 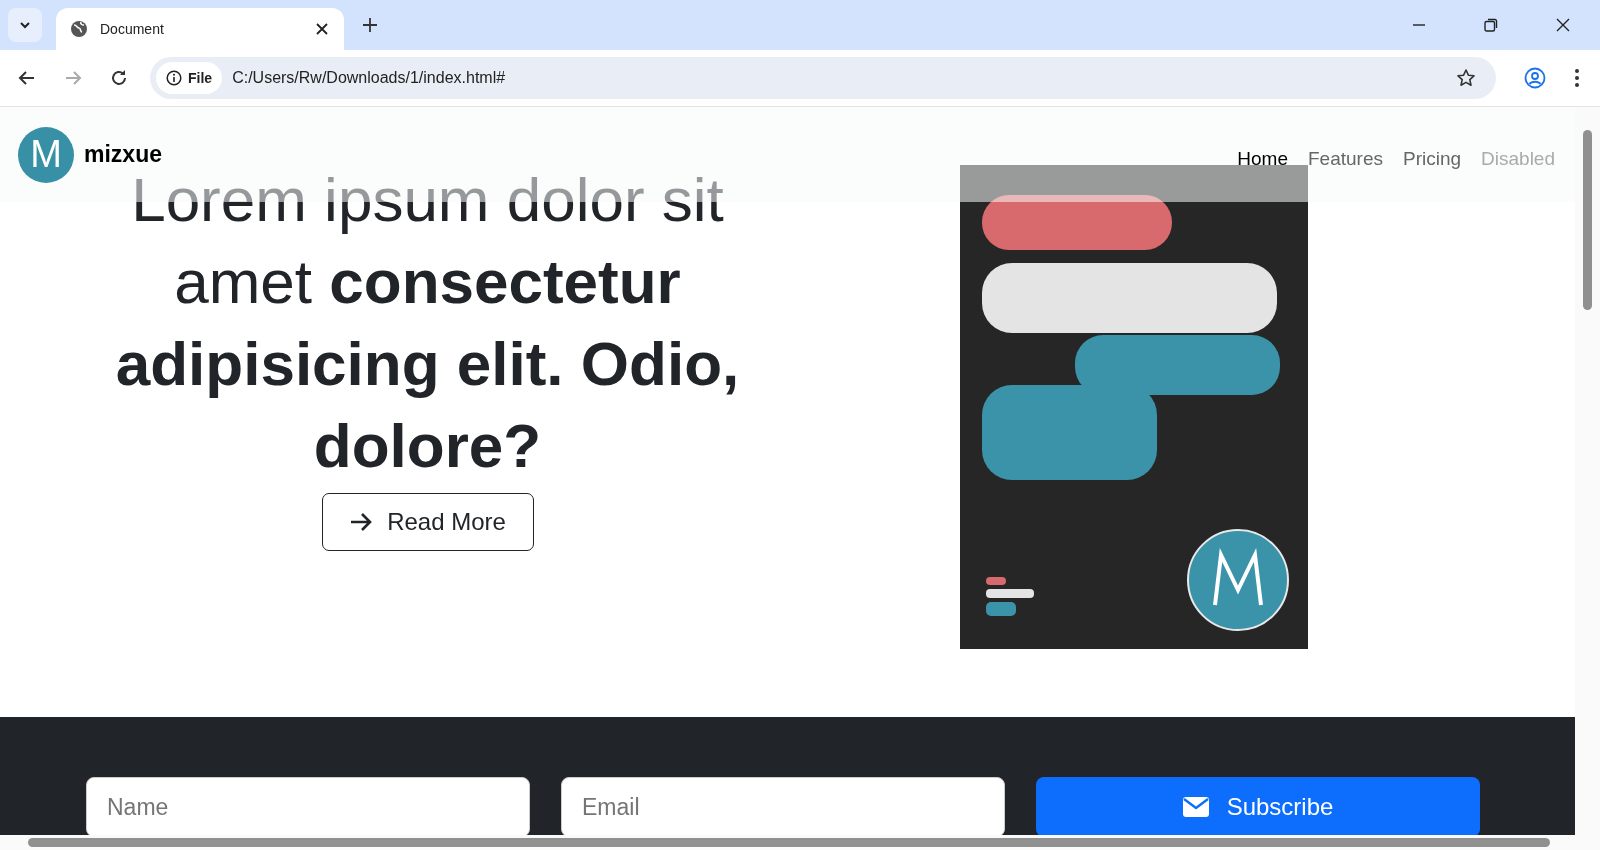 I want to click on site-info-chip: File, so click(x=189, y=78).